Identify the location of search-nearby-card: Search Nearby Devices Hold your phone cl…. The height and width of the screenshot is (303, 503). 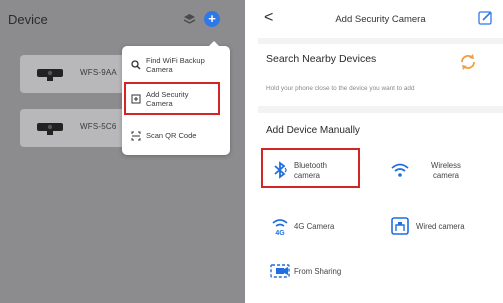
(380, 75).